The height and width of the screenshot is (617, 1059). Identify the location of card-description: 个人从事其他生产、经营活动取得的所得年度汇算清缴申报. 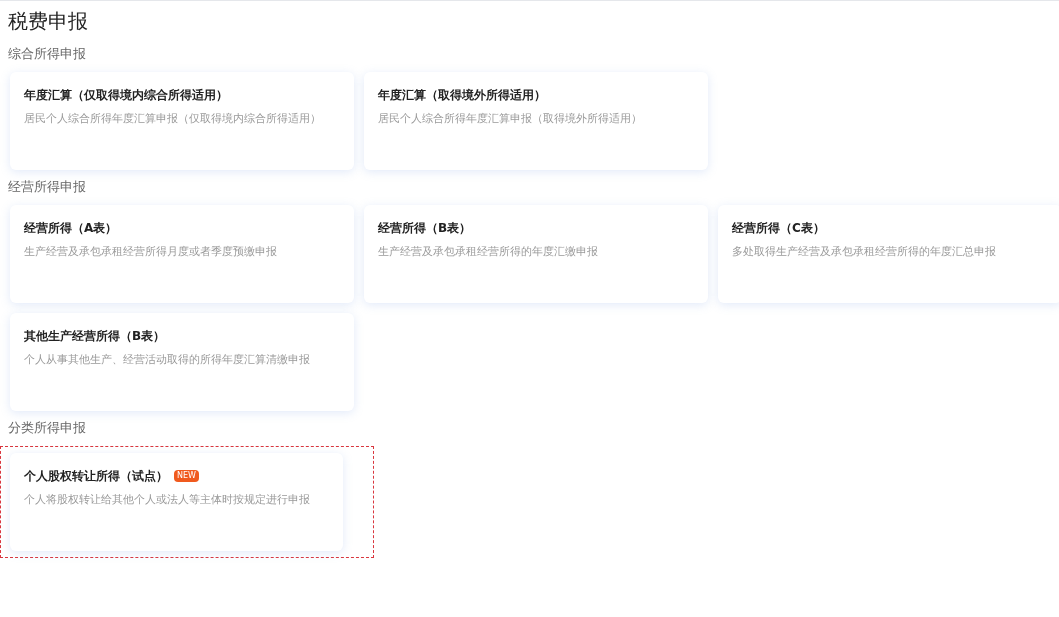
(167, 360).